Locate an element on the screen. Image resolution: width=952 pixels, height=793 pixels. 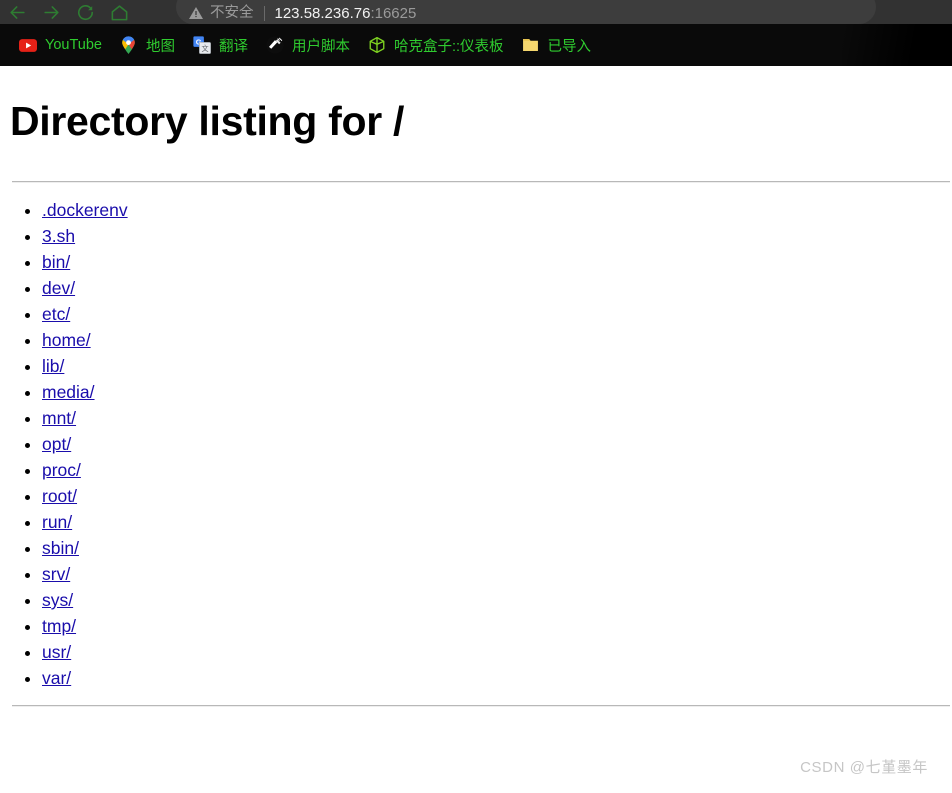
list-bottom-spacer is located at coordinates (476, 698).